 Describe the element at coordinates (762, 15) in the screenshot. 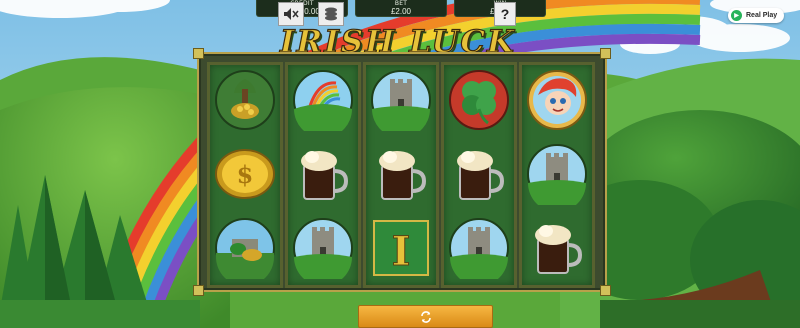

I see `real-play-label: Real Play` at that location.